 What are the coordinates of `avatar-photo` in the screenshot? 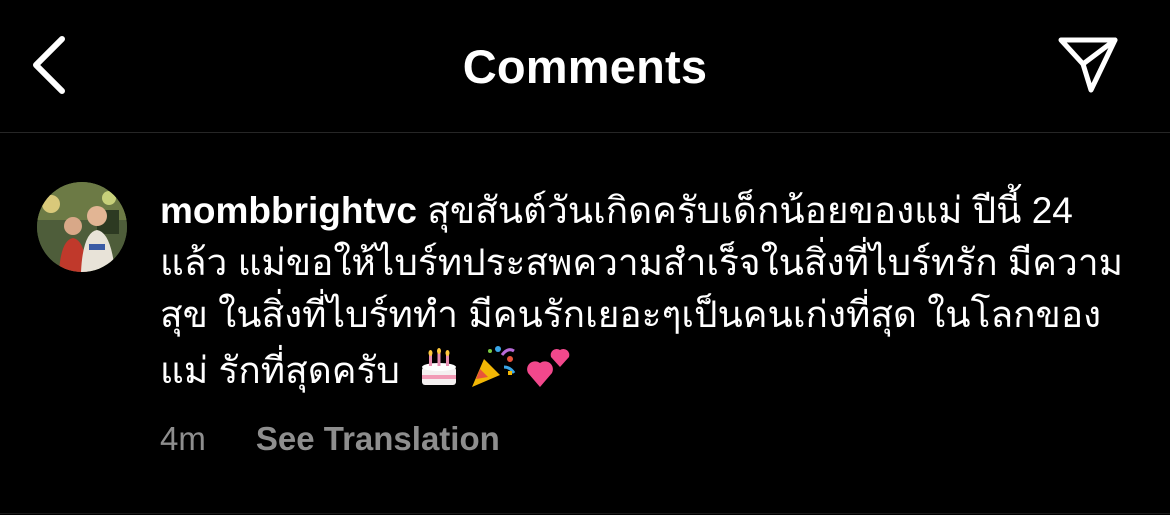 It's located at (82, 227).